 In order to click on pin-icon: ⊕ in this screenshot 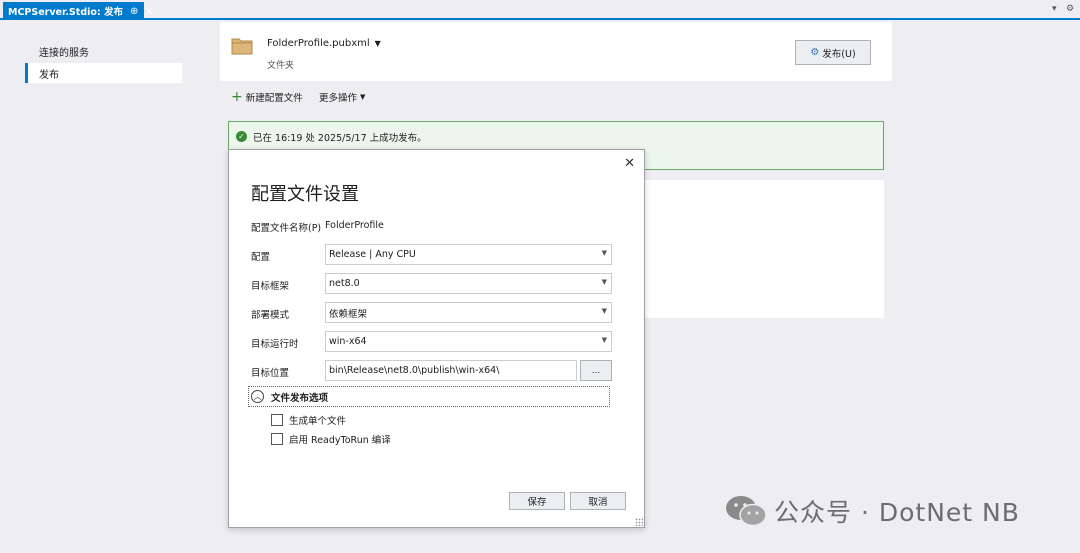, I will do `click(134, 11)`.